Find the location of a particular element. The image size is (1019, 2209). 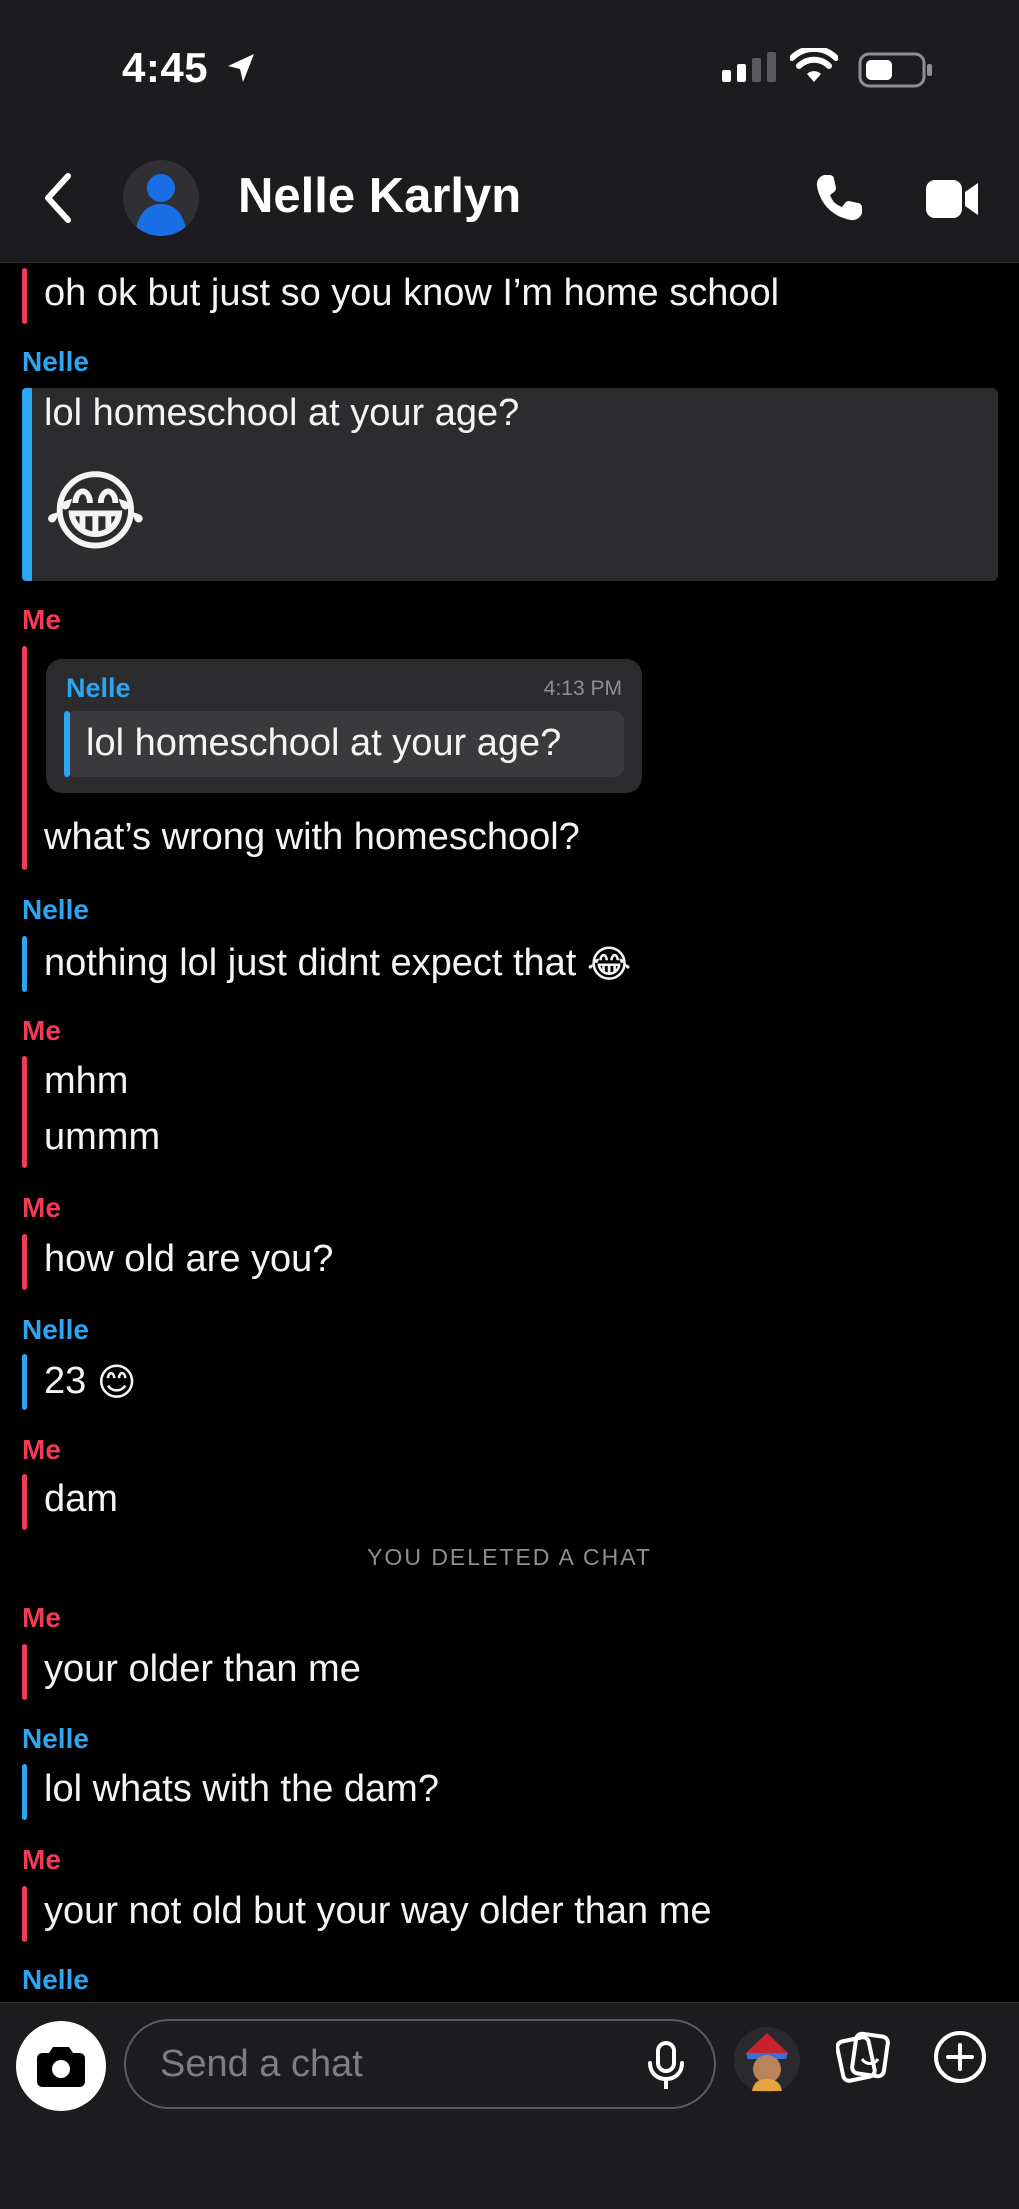

camera-button is located at coordinates (61, 2066).